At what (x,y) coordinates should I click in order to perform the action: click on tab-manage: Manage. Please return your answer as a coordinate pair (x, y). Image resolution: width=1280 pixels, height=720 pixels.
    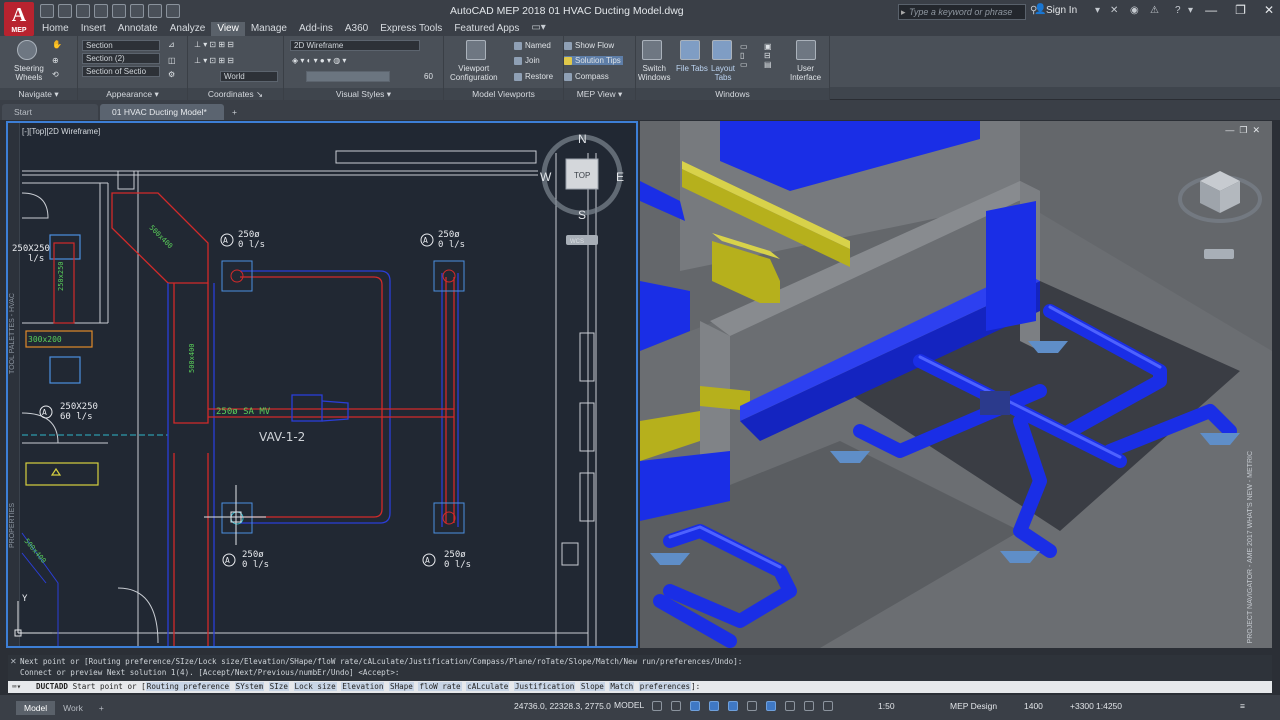
    Looking at the image, I should click on (269, 29).